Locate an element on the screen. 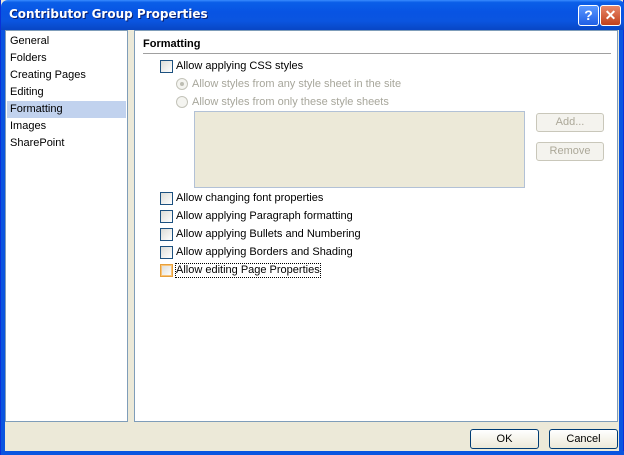 The height and width of the screenshot is (455, 624). window-frame-right is located at coordinates (621, 242).